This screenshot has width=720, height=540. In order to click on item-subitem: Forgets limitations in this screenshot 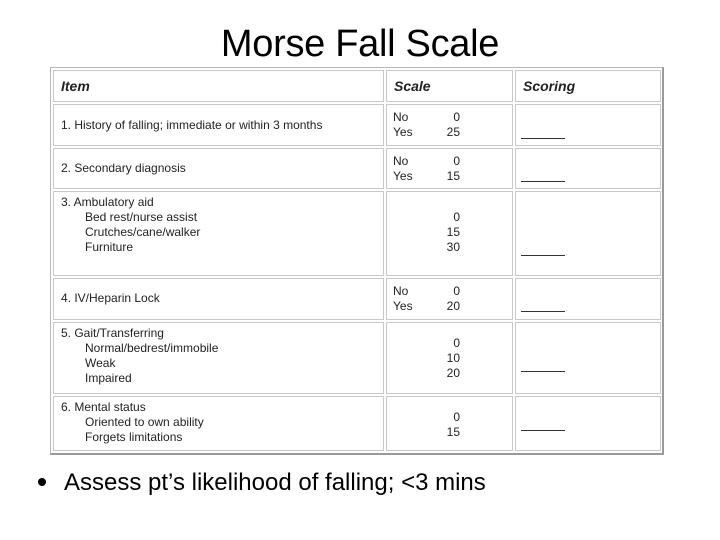, I will do `click(134, 437)`.